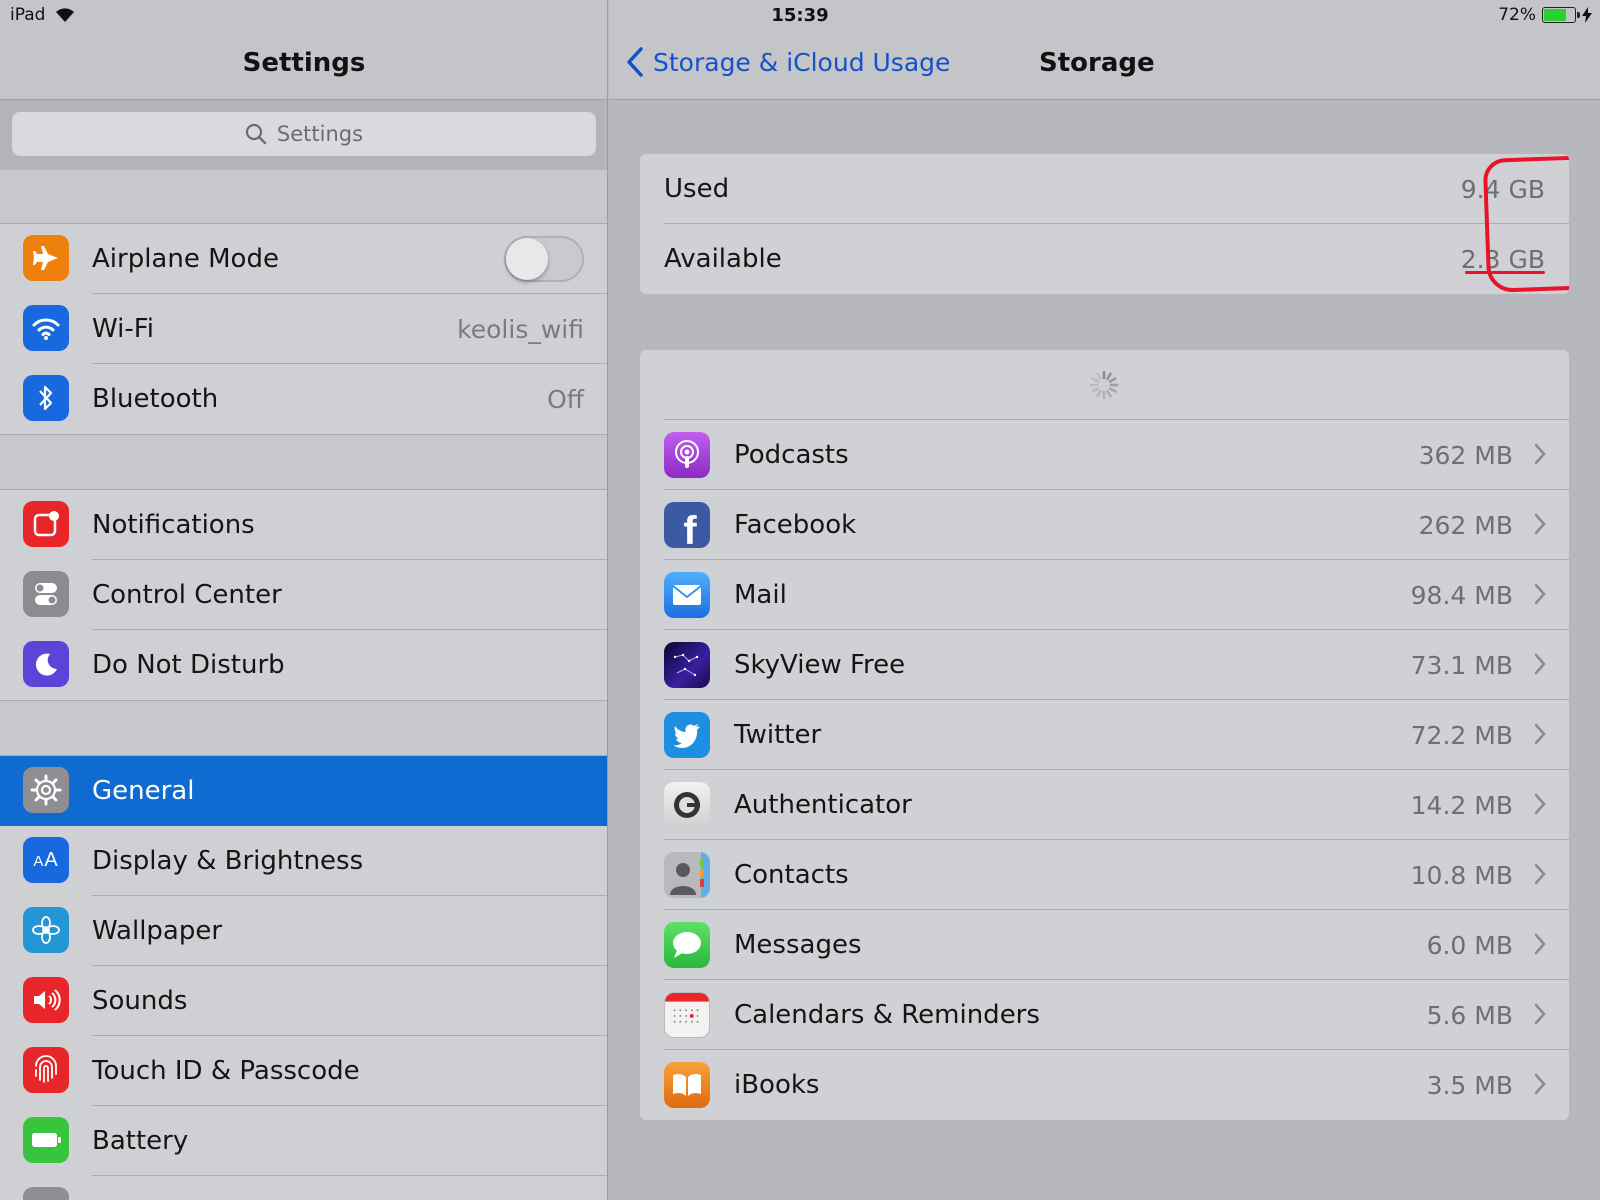 Image resolution: width=1600 pixels, height=1200 pixels. I want to click on wifi-icon, so click(46, 328).